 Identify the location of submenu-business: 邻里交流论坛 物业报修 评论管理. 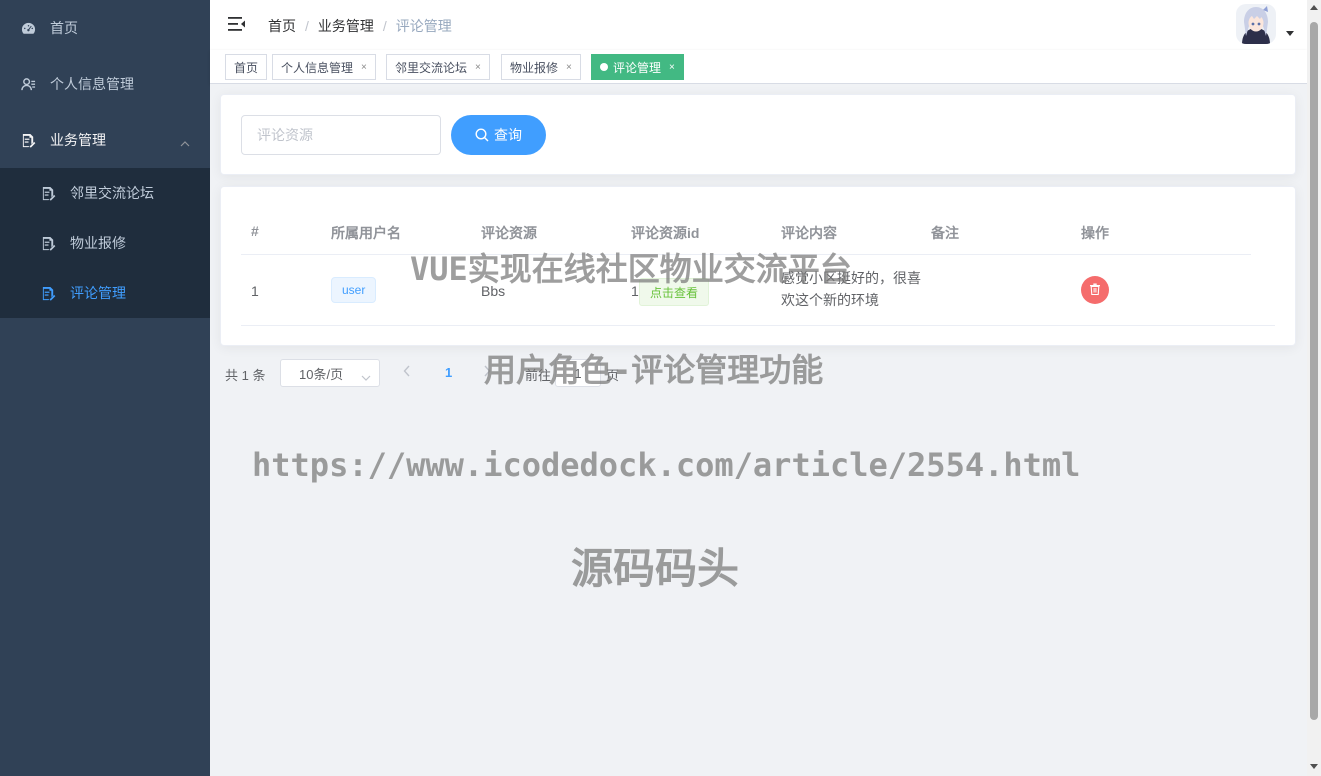
(105, 243).